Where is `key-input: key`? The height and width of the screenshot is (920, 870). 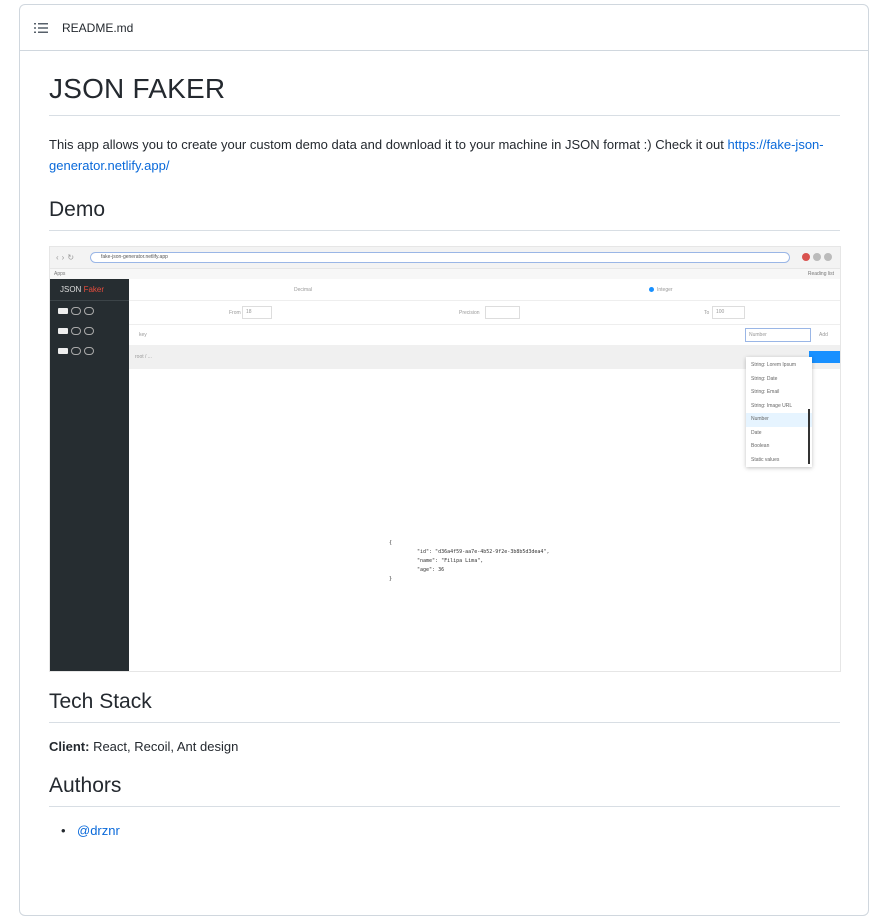
key-input: key is located at coordinates (143, 335).